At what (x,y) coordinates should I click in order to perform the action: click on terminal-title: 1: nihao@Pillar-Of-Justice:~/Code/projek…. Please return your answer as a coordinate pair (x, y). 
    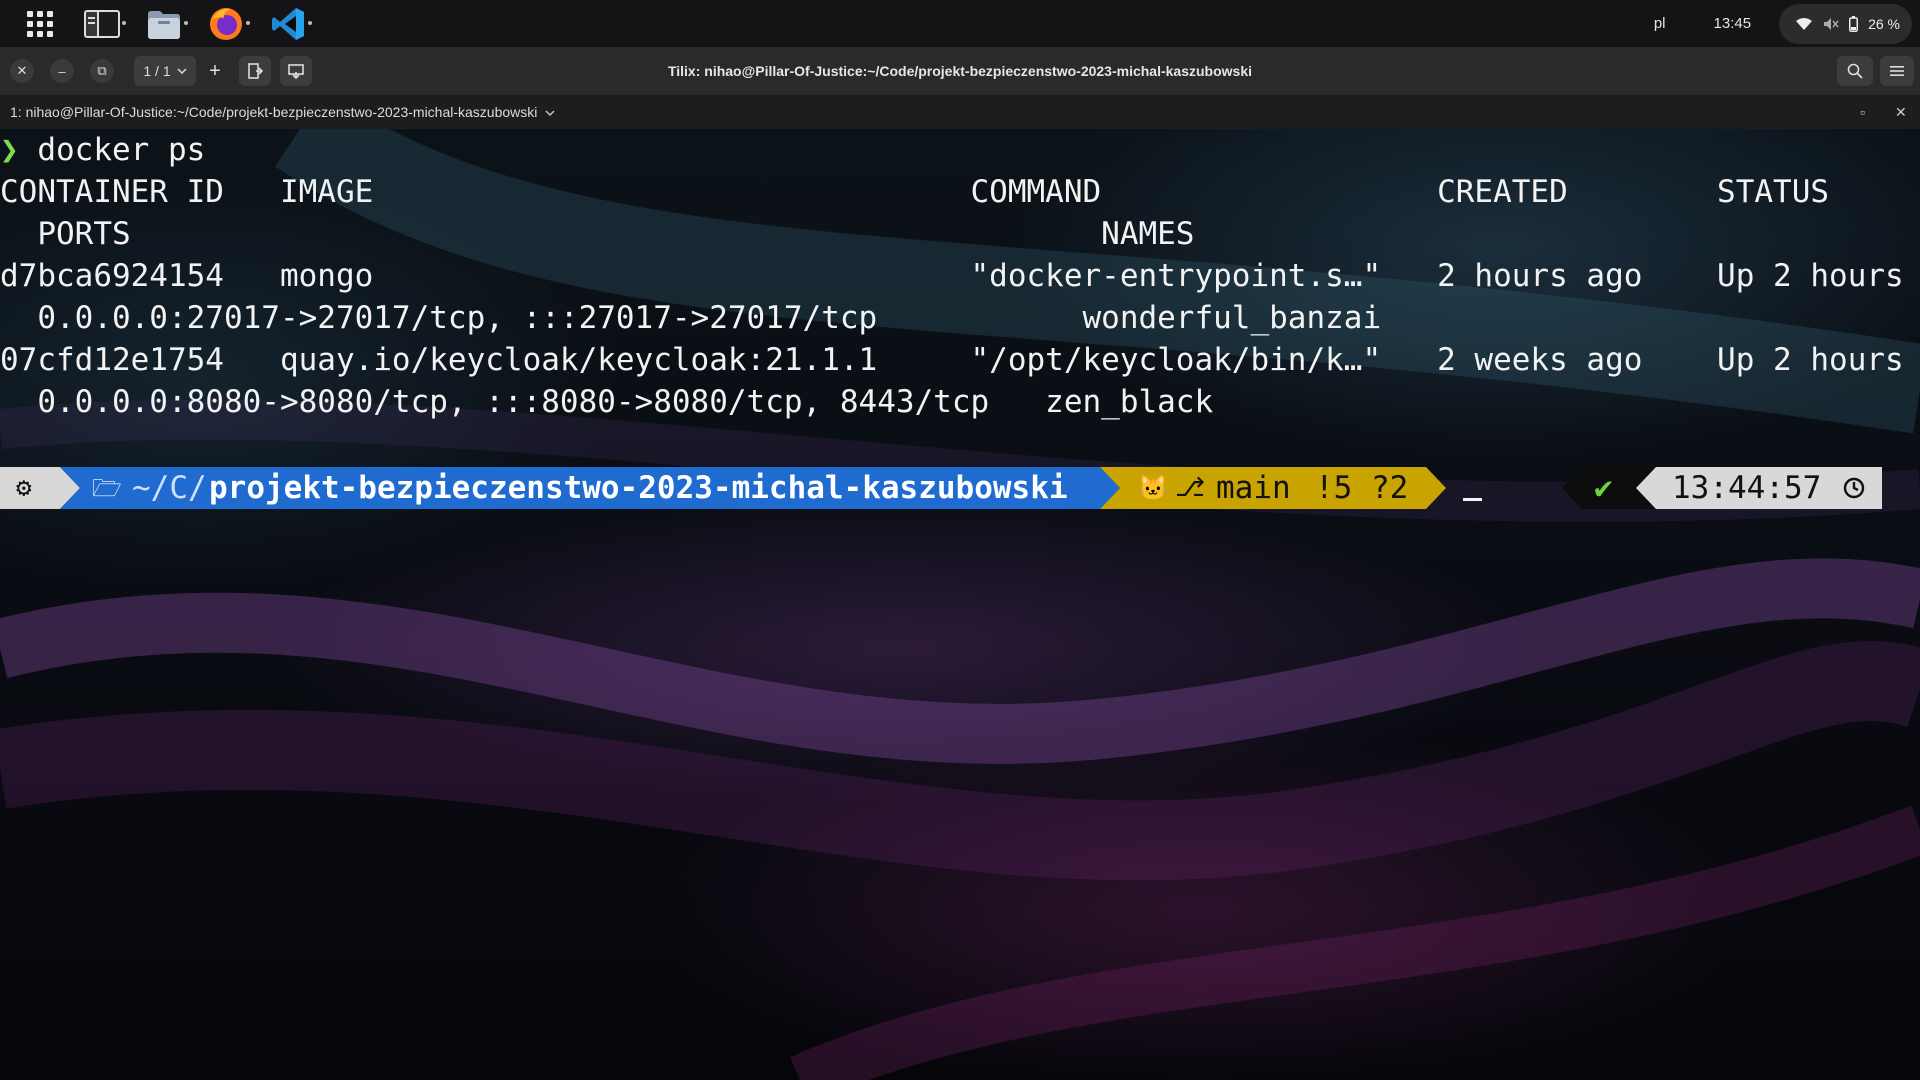
    Looking at the image, I should click on (274, 112).